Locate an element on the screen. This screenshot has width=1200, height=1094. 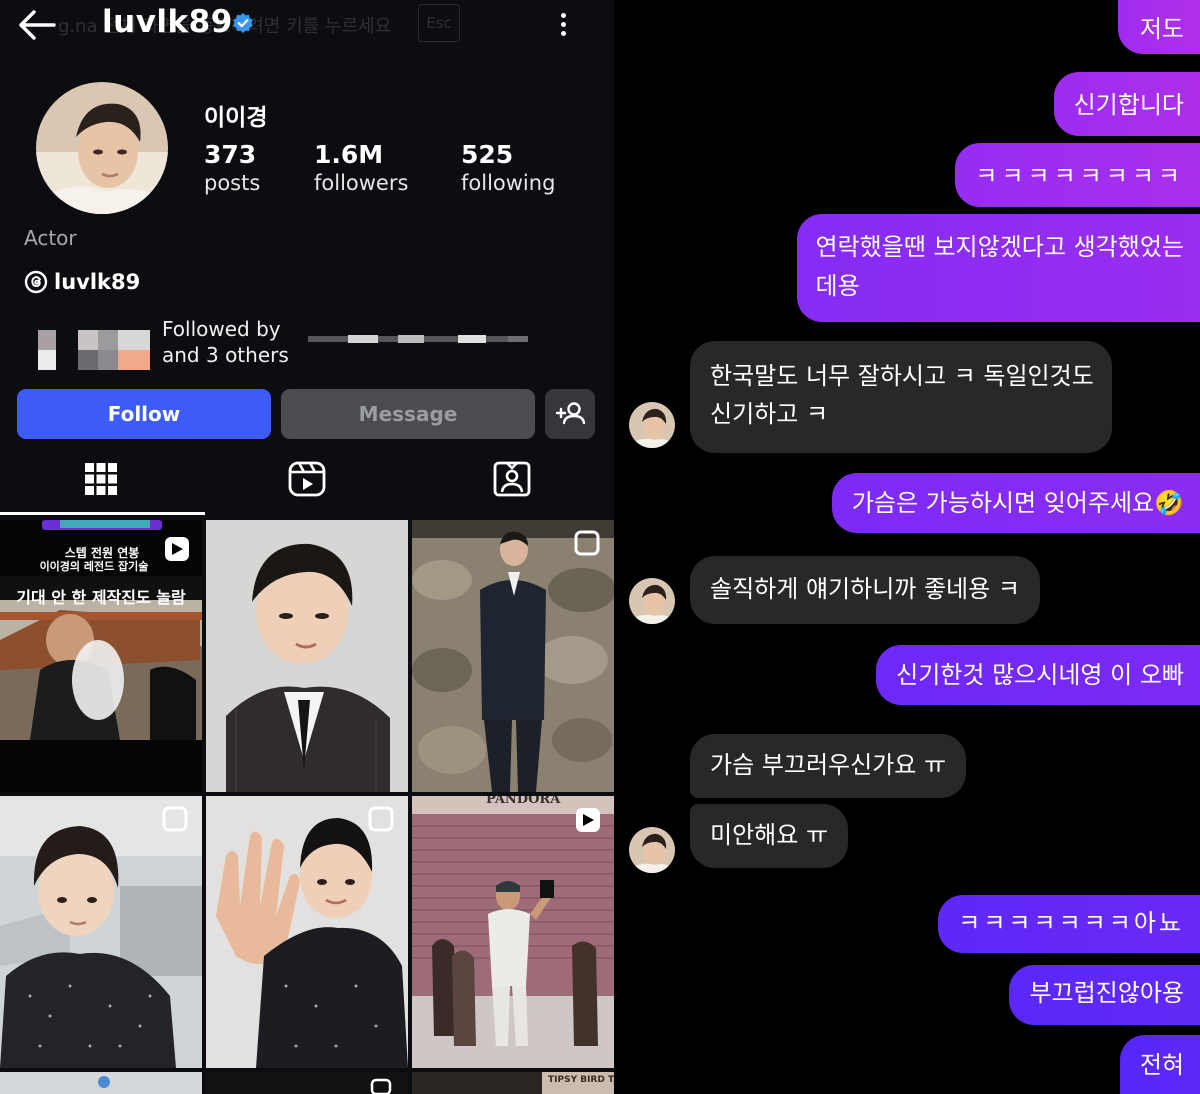
message-text: ㅋㅋㅋㅋㅋㅋㅋ아뇨 is located at coordinates (1071, 923).